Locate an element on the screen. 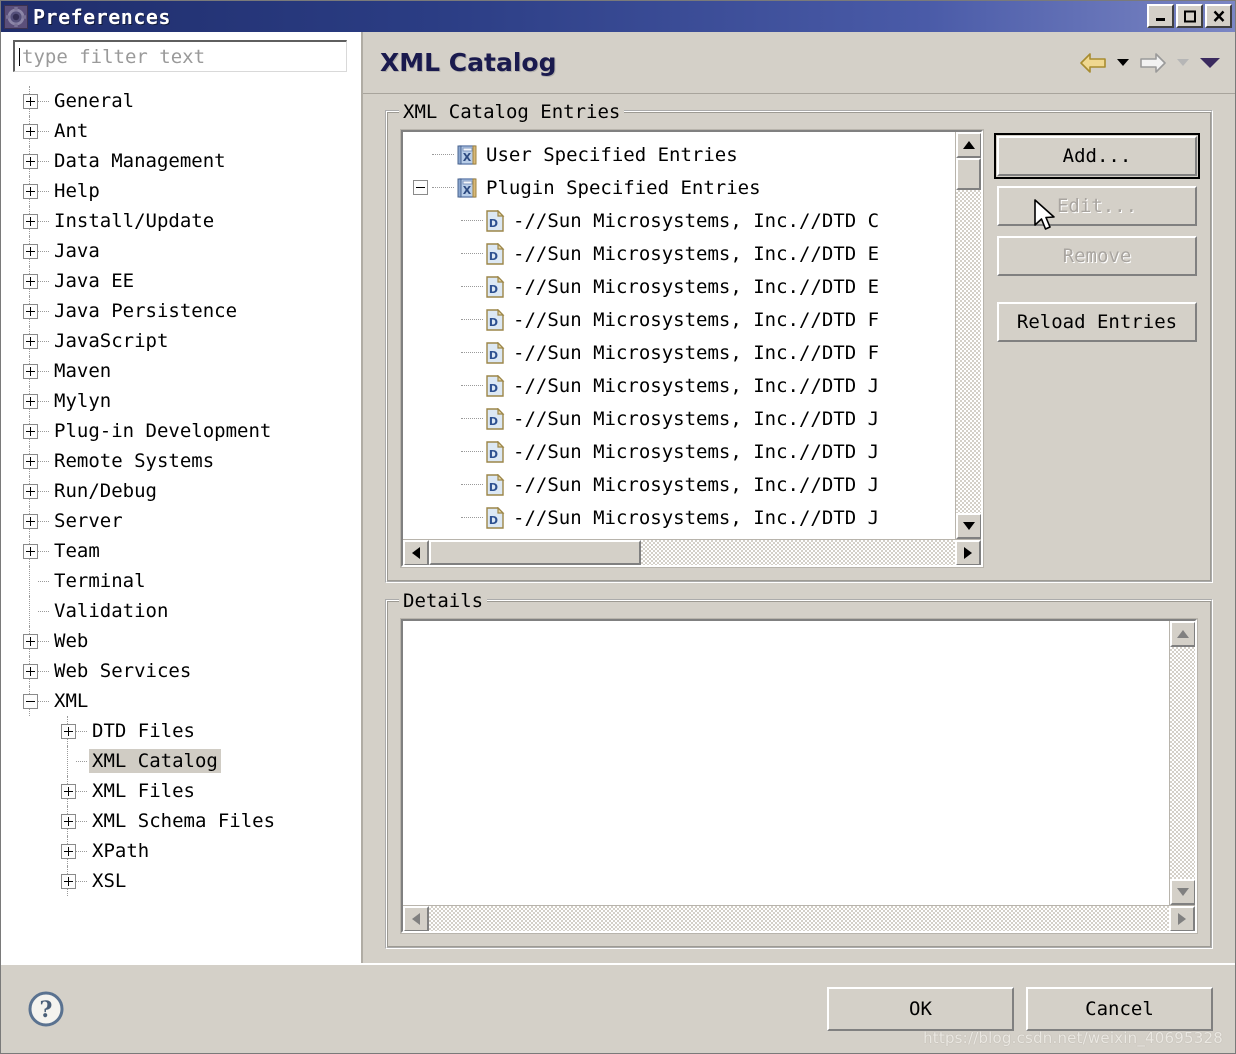  sidebar-item-web: Web is located at coordinates (192, 641).